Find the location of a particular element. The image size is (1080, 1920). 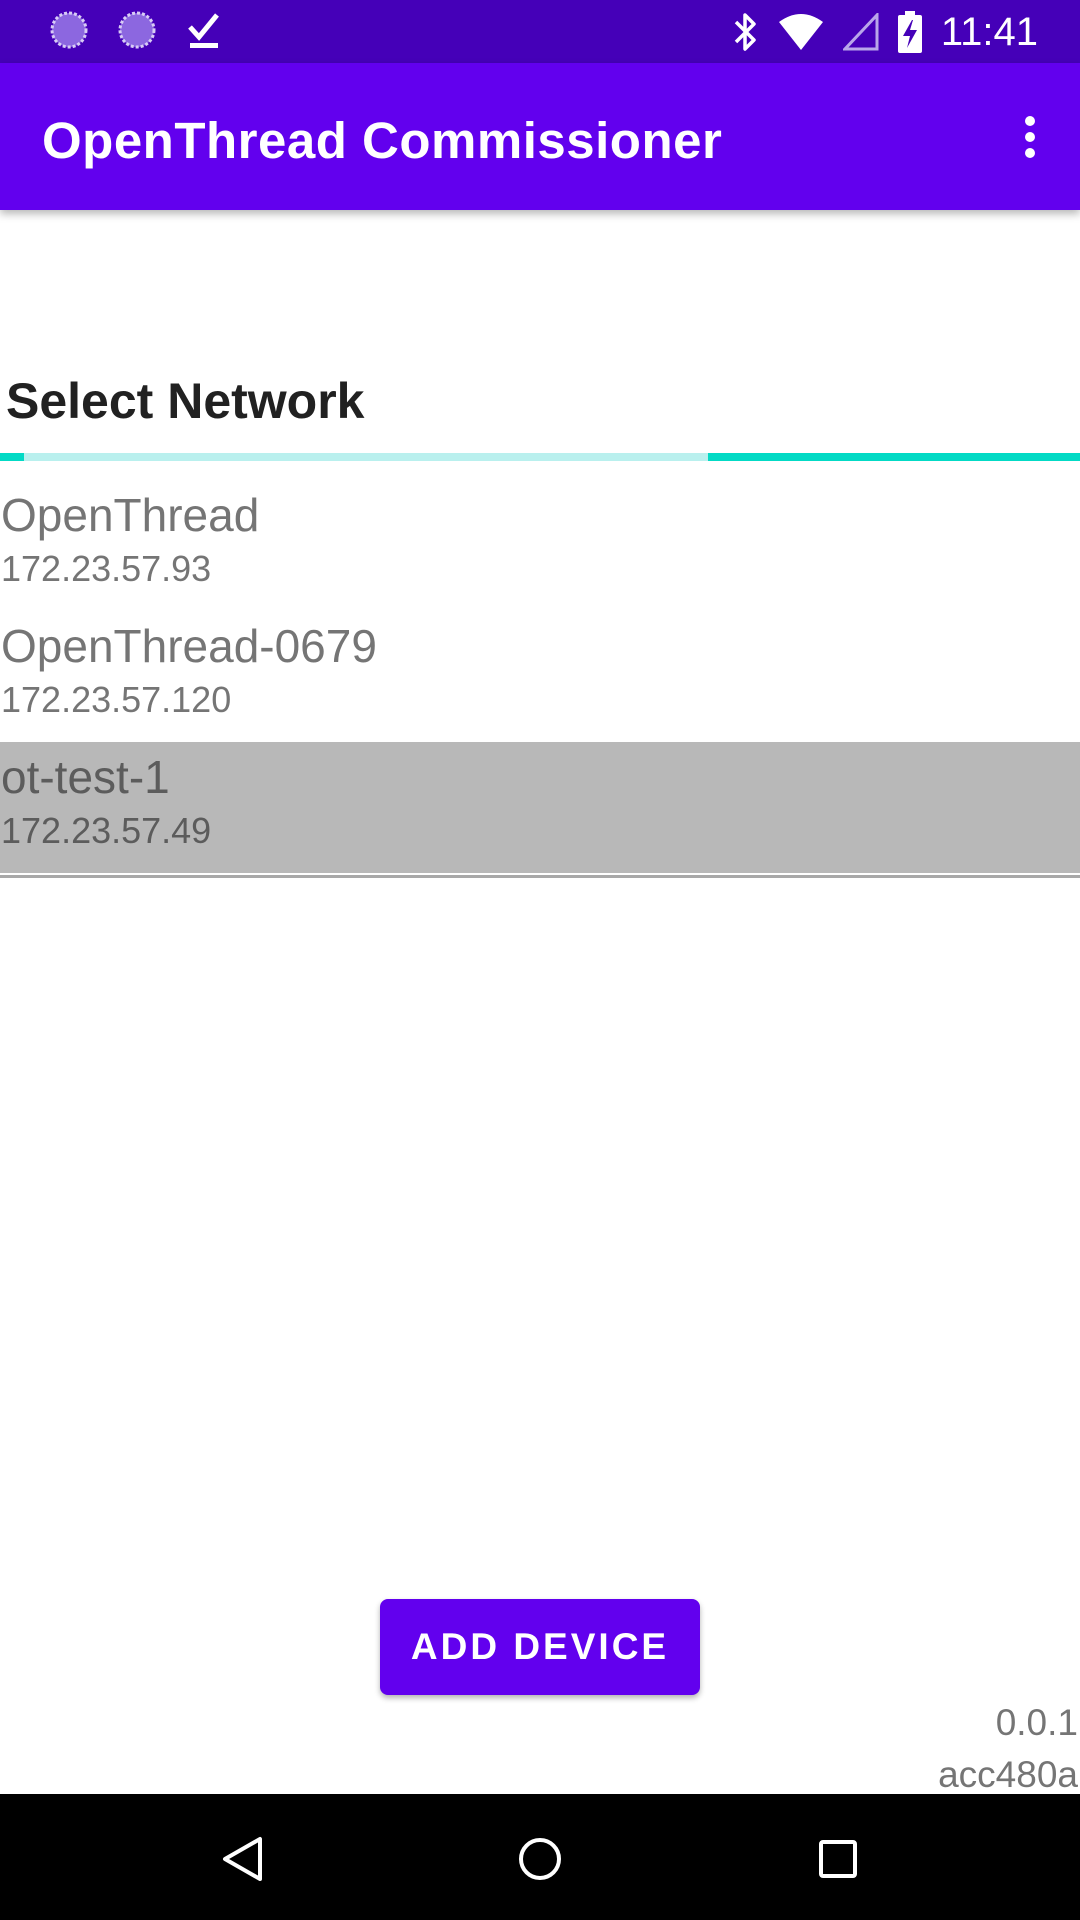

version-info: 0.0.1 acc480a is located at coordinates (1008, 1749).